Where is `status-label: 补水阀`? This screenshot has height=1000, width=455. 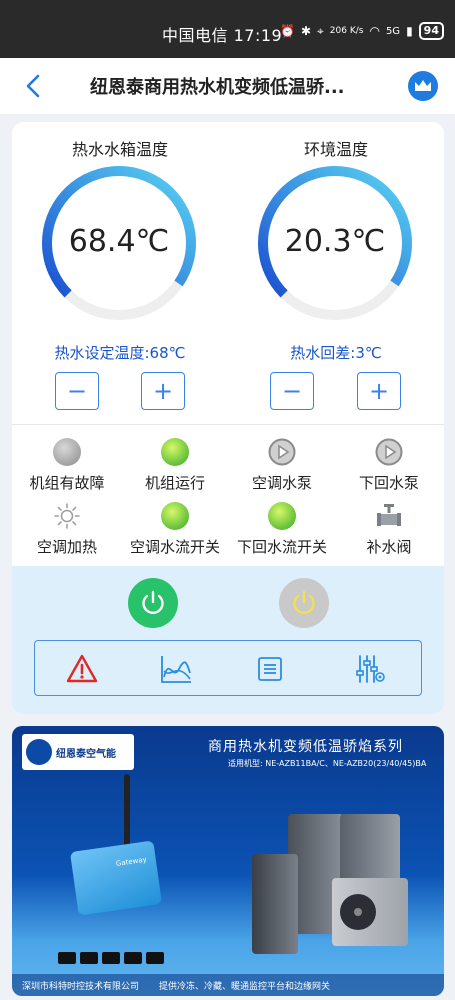
status-label: 补水阀 is located at coordinates (389, 547).